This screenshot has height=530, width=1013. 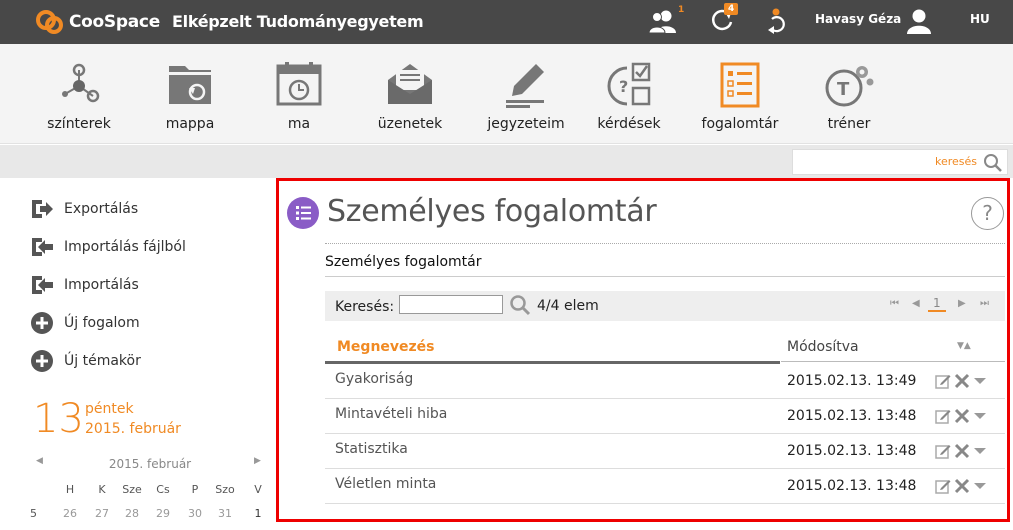 I want to click on tool-jegyzeteim: jegyzeteim, so click(x=526, y=94).